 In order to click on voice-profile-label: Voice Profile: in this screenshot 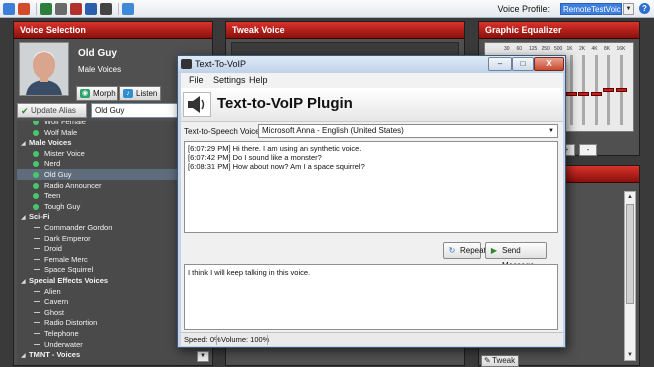, I will do `click(523, 9)`.